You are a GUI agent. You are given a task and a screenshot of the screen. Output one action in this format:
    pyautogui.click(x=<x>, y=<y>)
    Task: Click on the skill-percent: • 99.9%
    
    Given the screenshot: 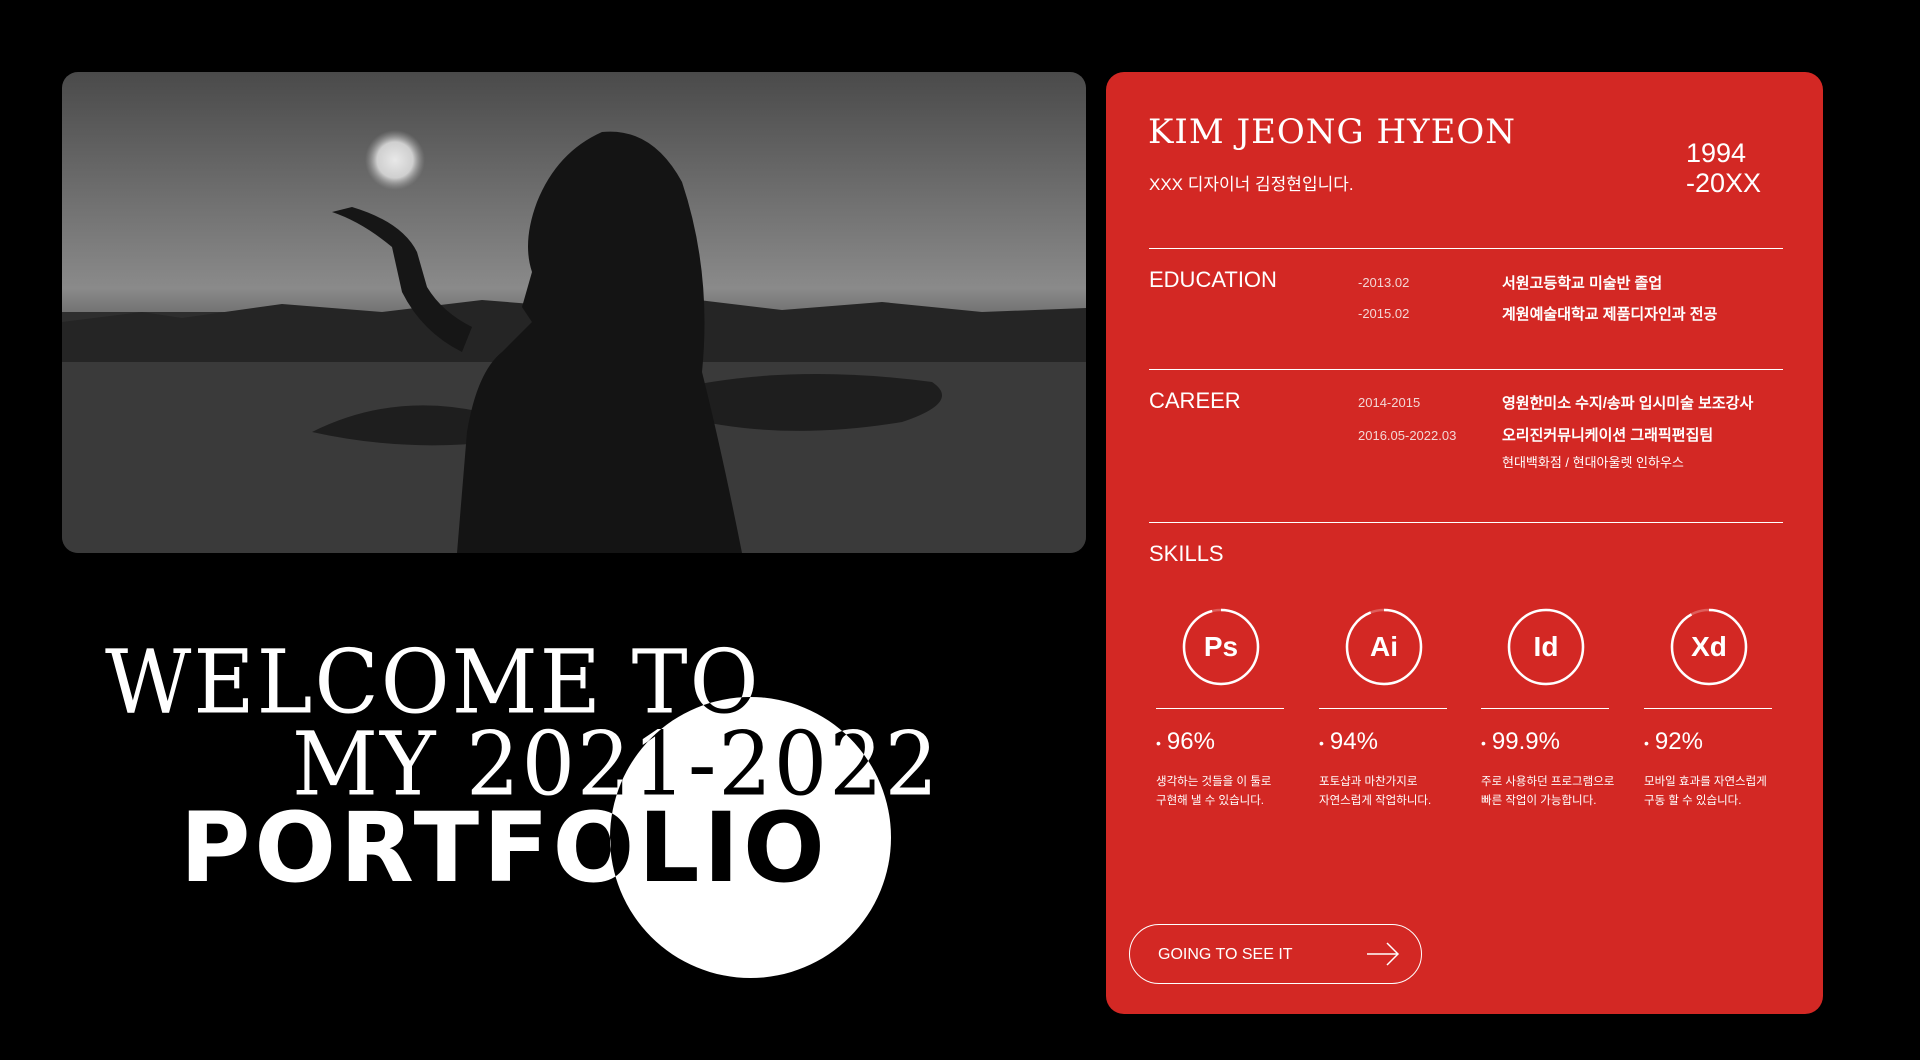 What is the action you would take?
    pyautogui.click(x=1520, y=741)
    